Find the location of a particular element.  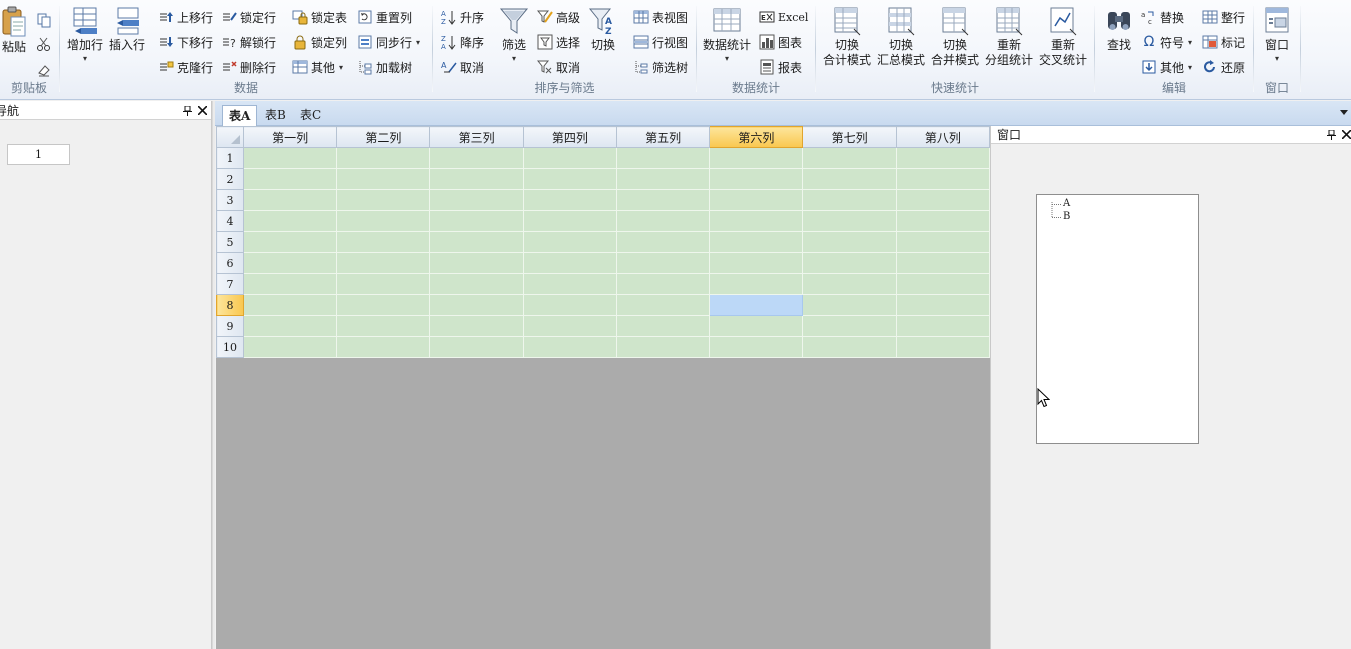

tree-item: A is located at coordinates (1066, 204).